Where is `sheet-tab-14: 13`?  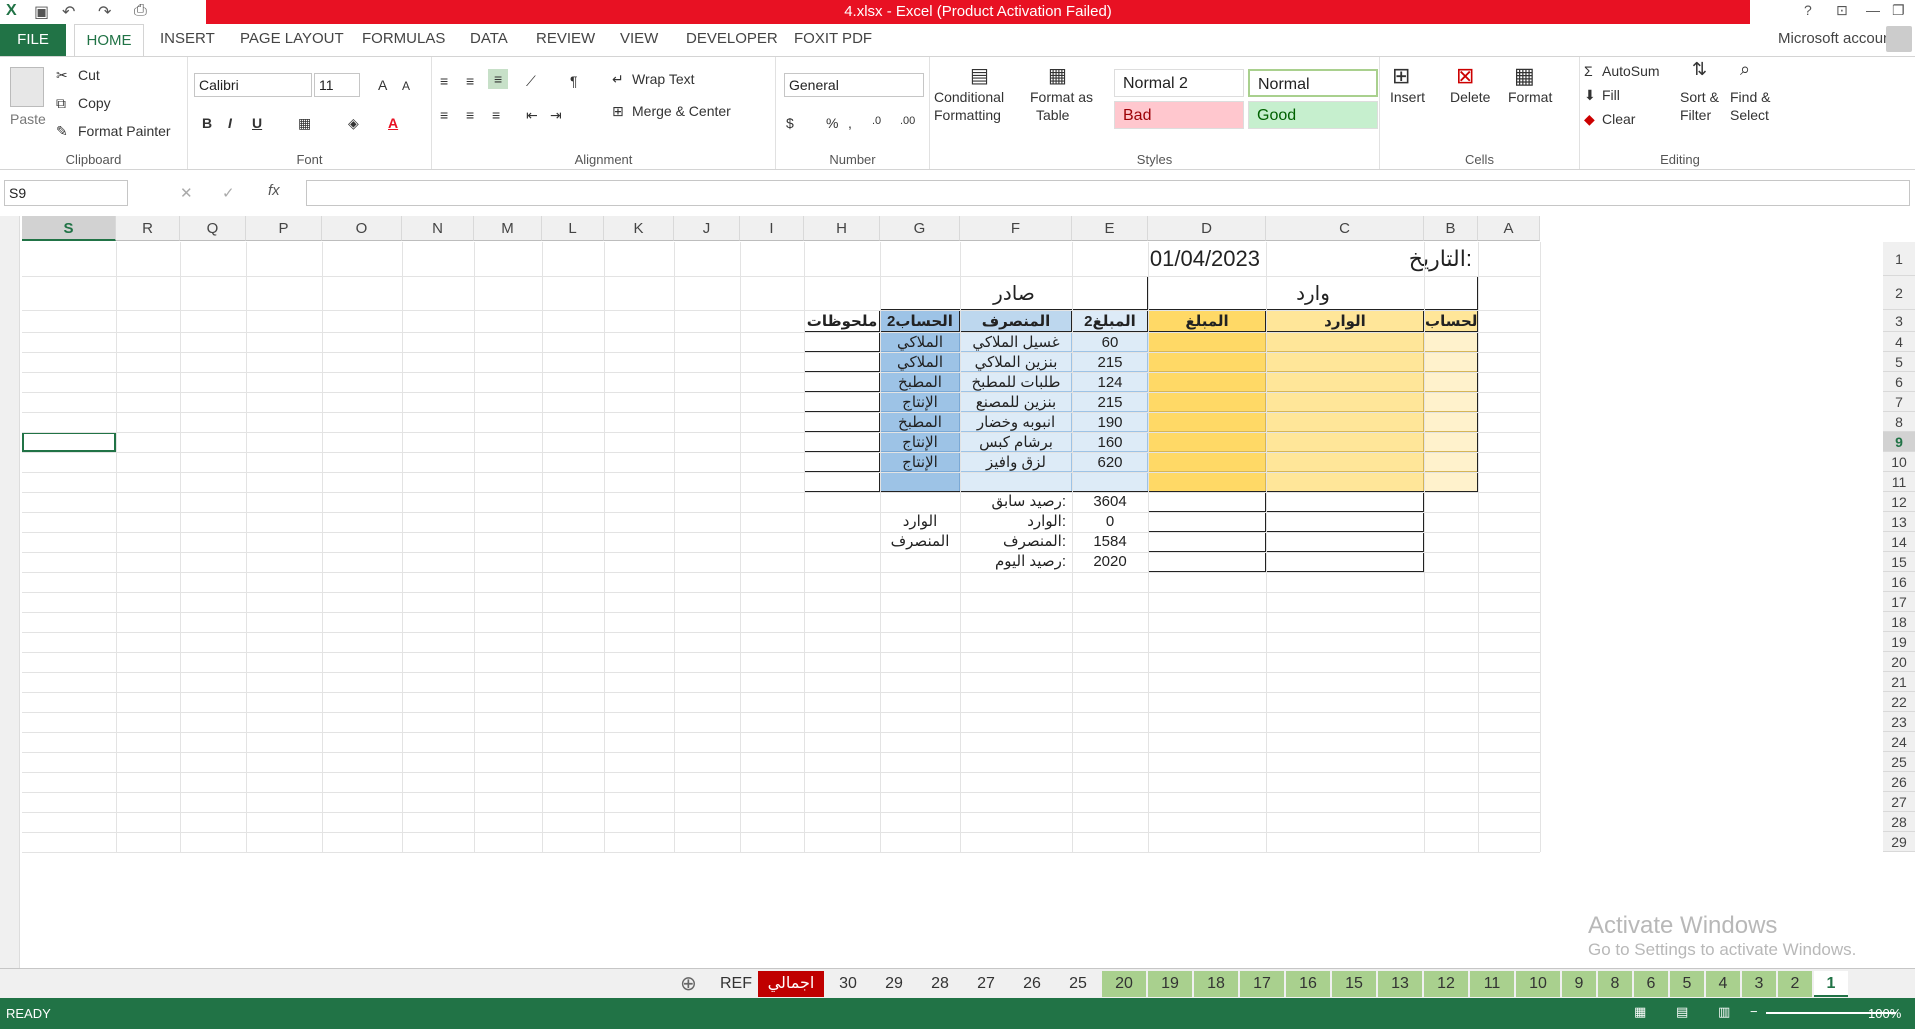
sheet-tab-14: 13 is located at coordinates (1400, 984).